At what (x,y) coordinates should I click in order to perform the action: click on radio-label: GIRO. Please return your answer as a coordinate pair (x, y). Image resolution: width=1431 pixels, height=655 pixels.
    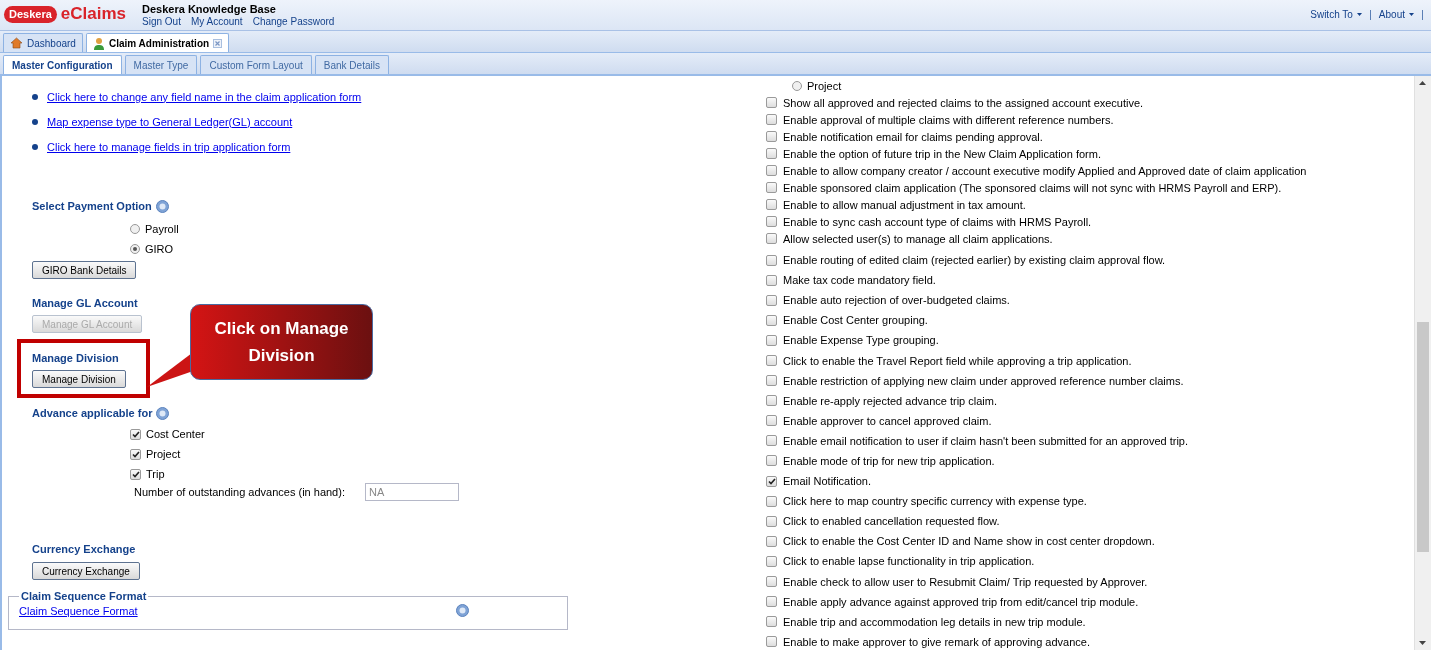
    Looking at the image, I should click on (159, 249).